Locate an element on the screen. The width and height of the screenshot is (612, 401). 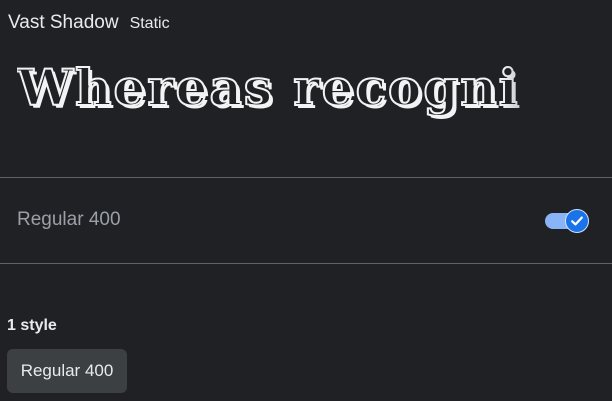
font-header: Vast Shadow Static is located at coordinates (89, 23).